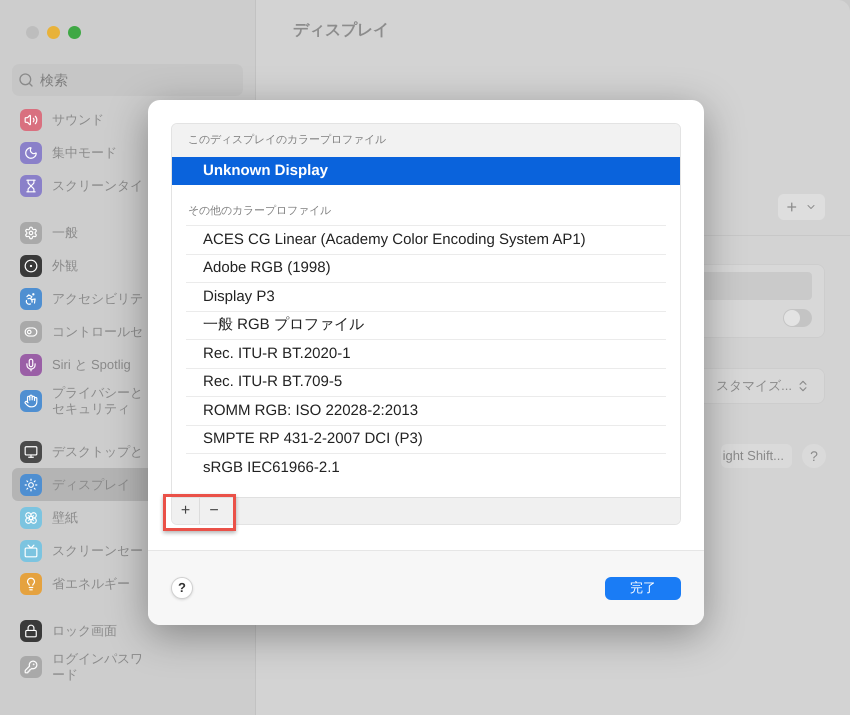 The height and width of the screenshot is (715, 850). Describe the element at coordinates (801, 207) in the screenshot. I see `add-dropdown-button: +` at that location.